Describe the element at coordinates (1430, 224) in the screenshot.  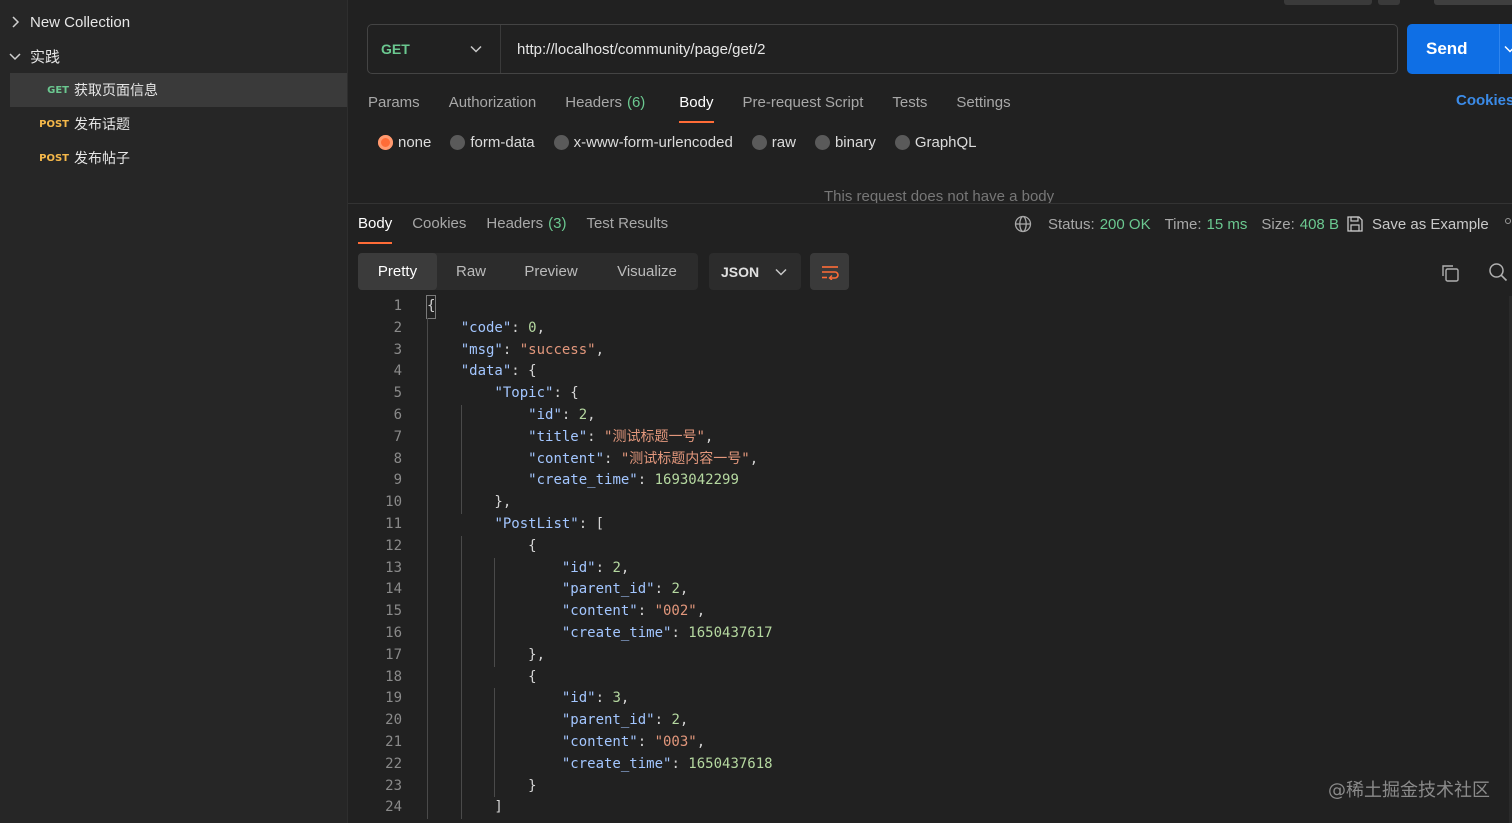
I see `save-as-example-label: Save as Example` at that location.